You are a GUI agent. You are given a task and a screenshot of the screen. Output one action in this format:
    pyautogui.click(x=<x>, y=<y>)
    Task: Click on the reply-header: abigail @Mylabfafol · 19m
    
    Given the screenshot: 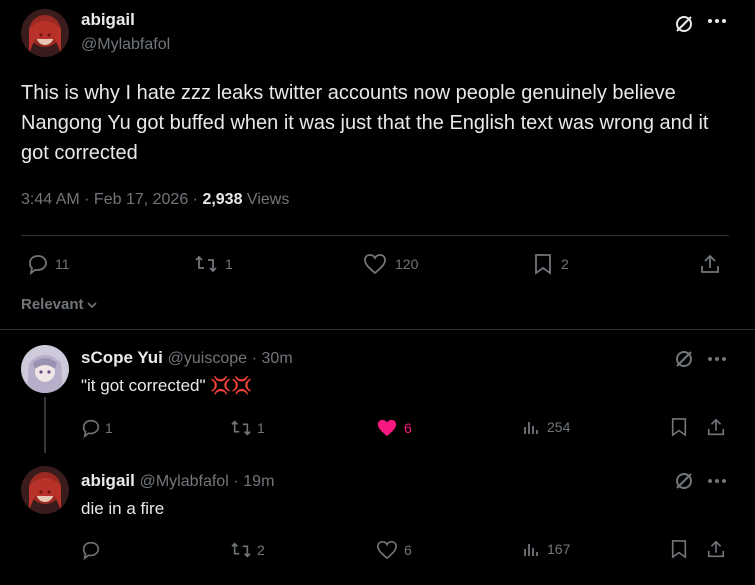 What is the action you would take?
    pyautogui.click(x=177, y=481)
    